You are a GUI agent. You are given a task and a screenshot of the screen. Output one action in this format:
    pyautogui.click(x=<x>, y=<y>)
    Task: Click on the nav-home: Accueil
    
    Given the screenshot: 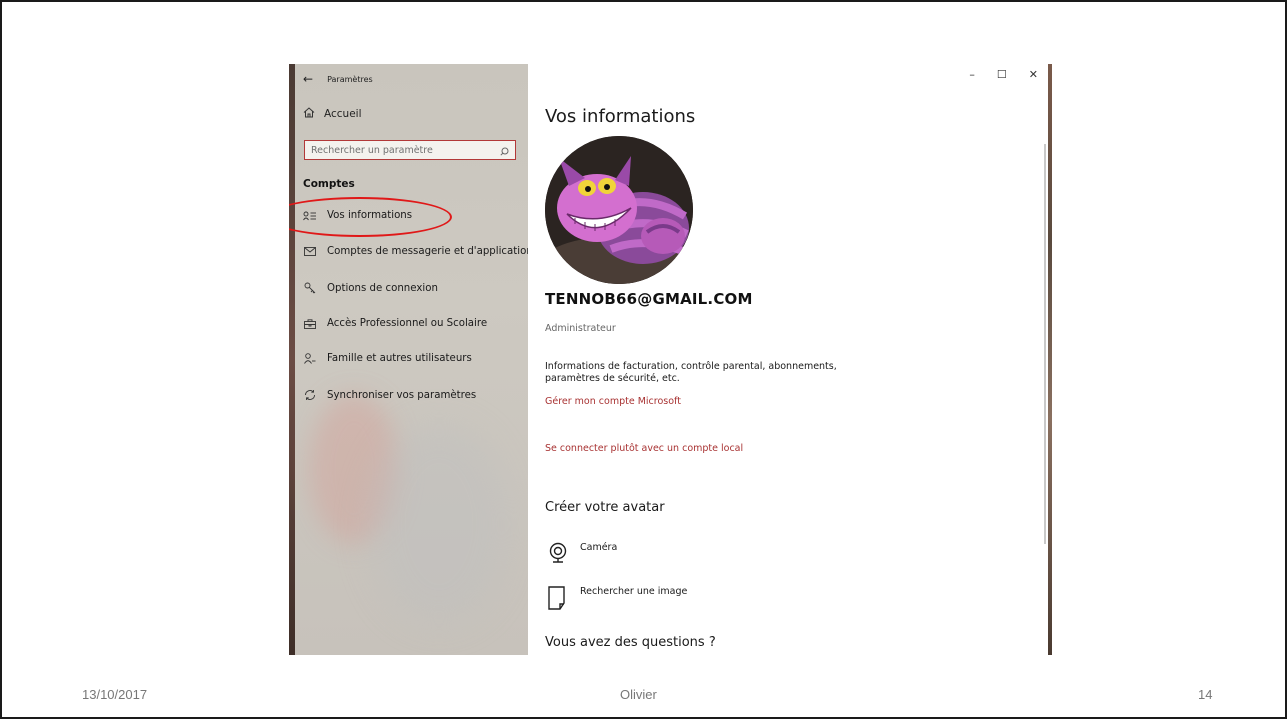 What is the action you would take?
    pyautogui.click(x=332, y=114)
    